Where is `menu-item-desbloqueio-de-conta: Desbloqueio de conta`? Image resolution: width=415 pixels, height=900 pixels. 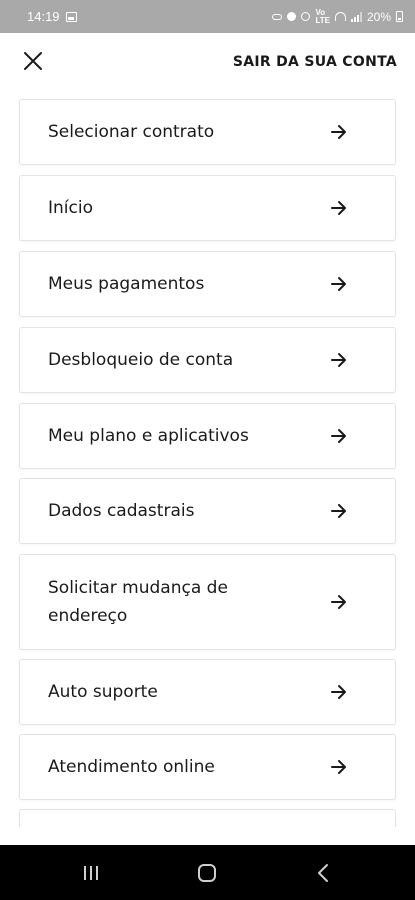 menu-item-desbloqueio-de-conta: Desbloqueio de conta is located at coordinates (207, 360).